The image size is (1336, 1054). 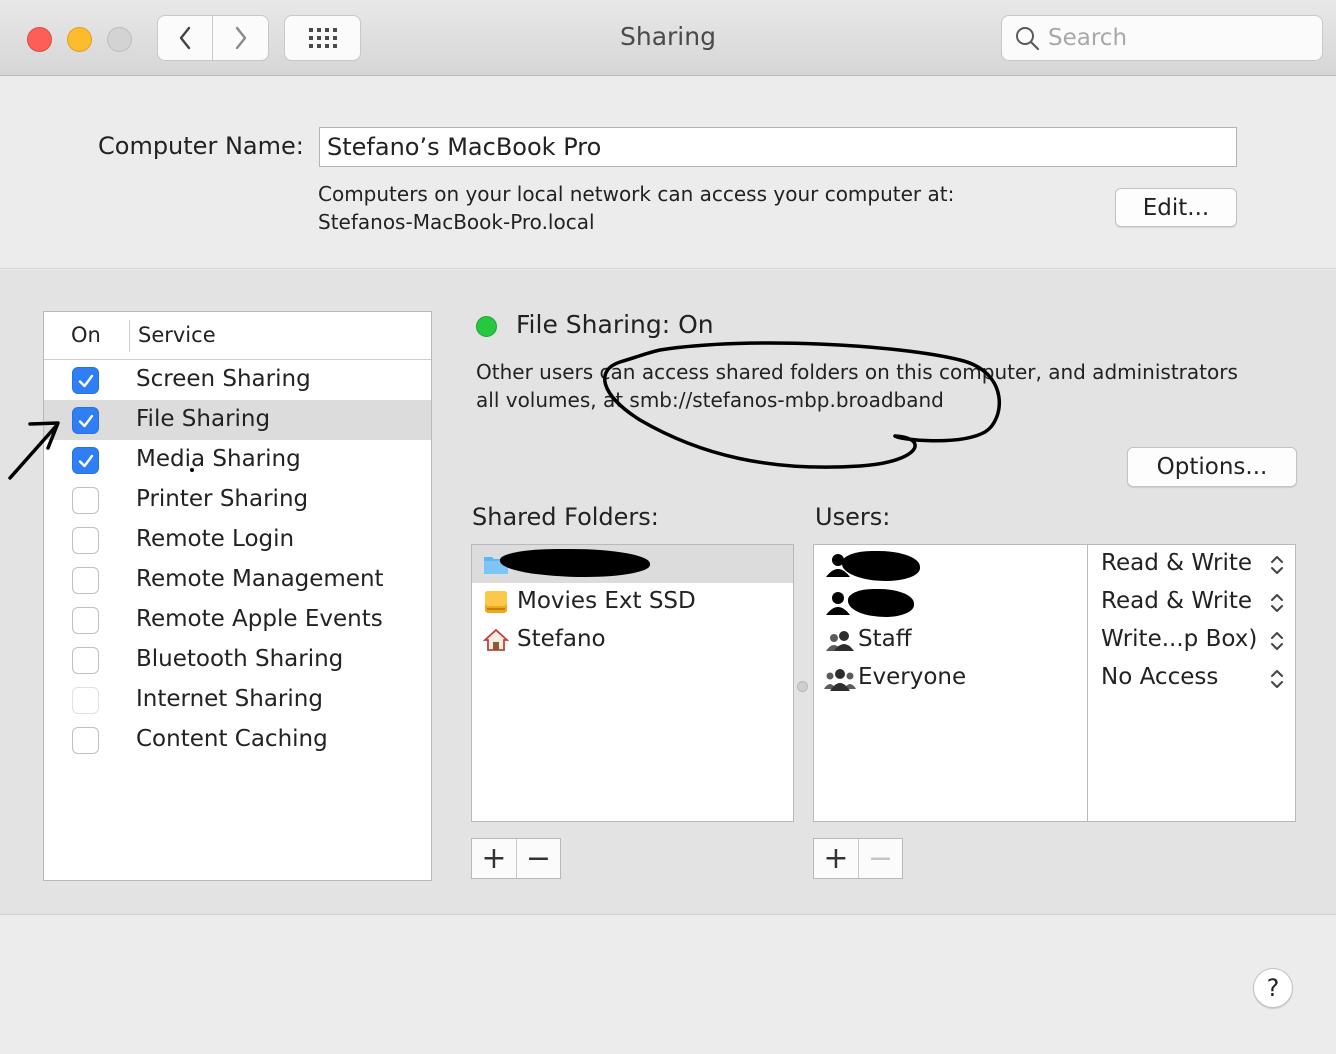 I want to click on service-row: Screen Sharing, so click(x=237, y=380).